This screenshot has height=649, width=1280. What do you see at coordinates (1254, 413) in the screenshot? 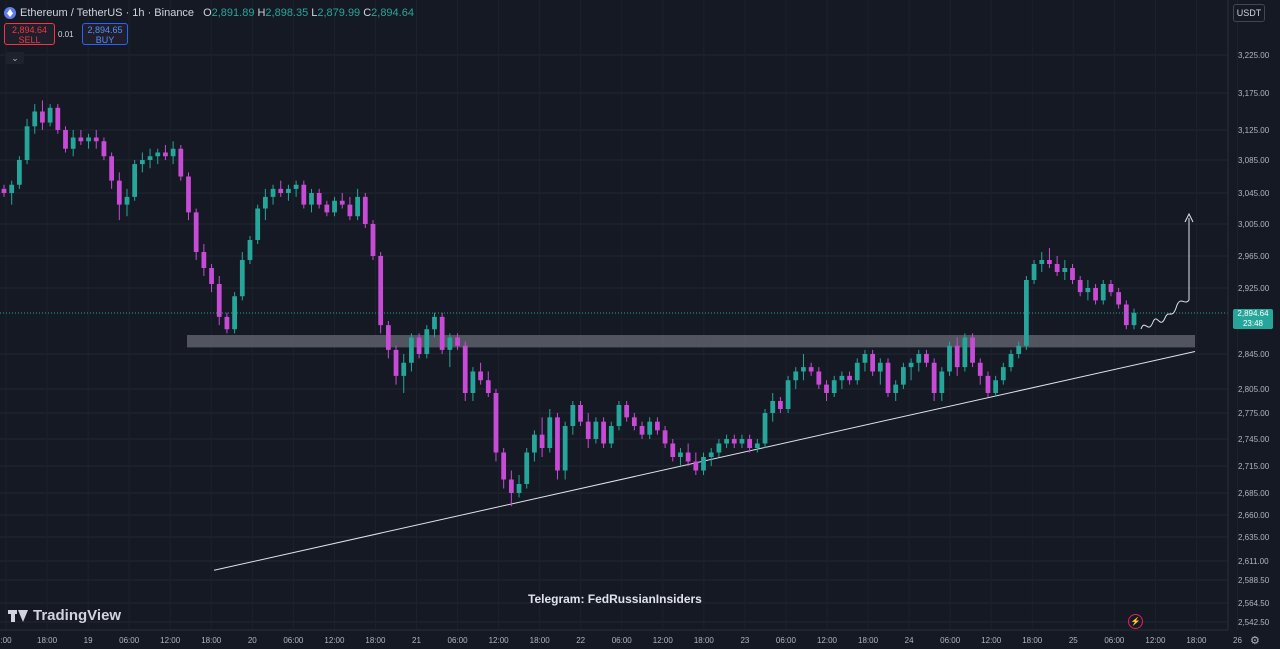
I see `price-tick-label: 2,775.00` at bounding box center [1254, 413].